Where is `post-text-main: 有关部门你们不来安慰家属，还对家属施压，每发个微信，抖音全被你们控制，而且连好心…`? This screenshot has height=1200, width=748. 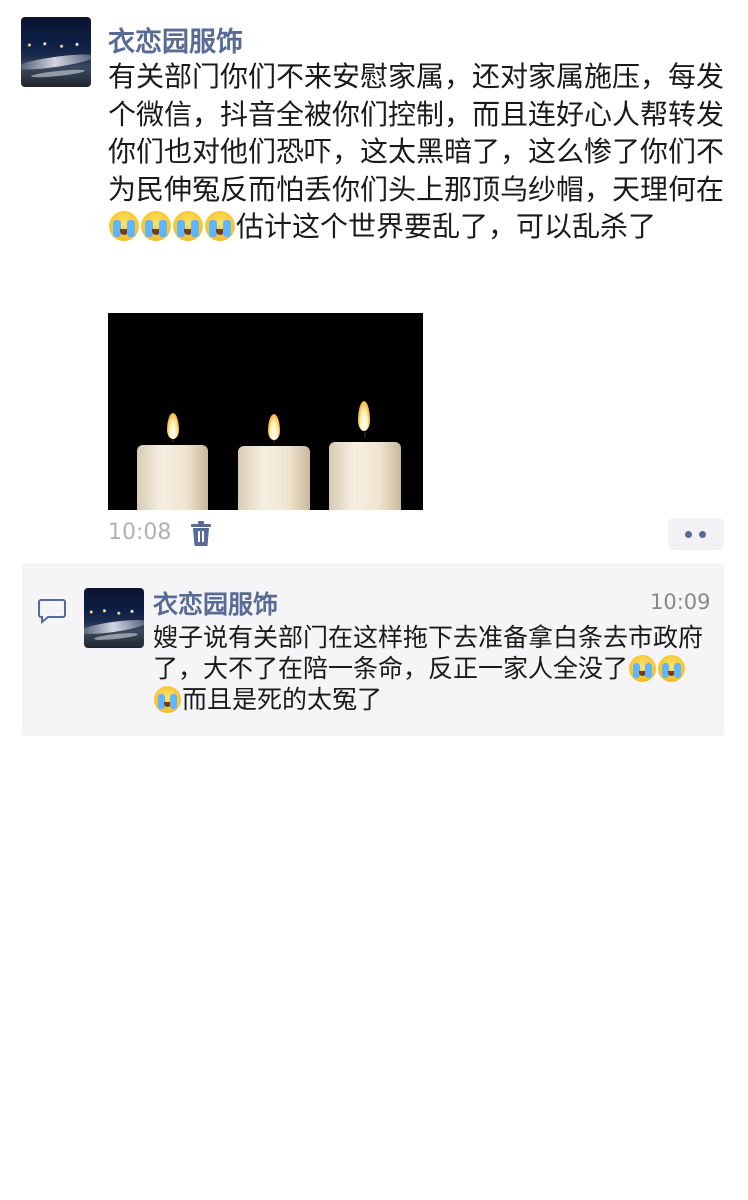
post-text-main: 有关部门你们不来安慰家属，还对家属施压，每发个微信，抖音全被你们控制，而且连好心… is located at coordinates (416, 133).